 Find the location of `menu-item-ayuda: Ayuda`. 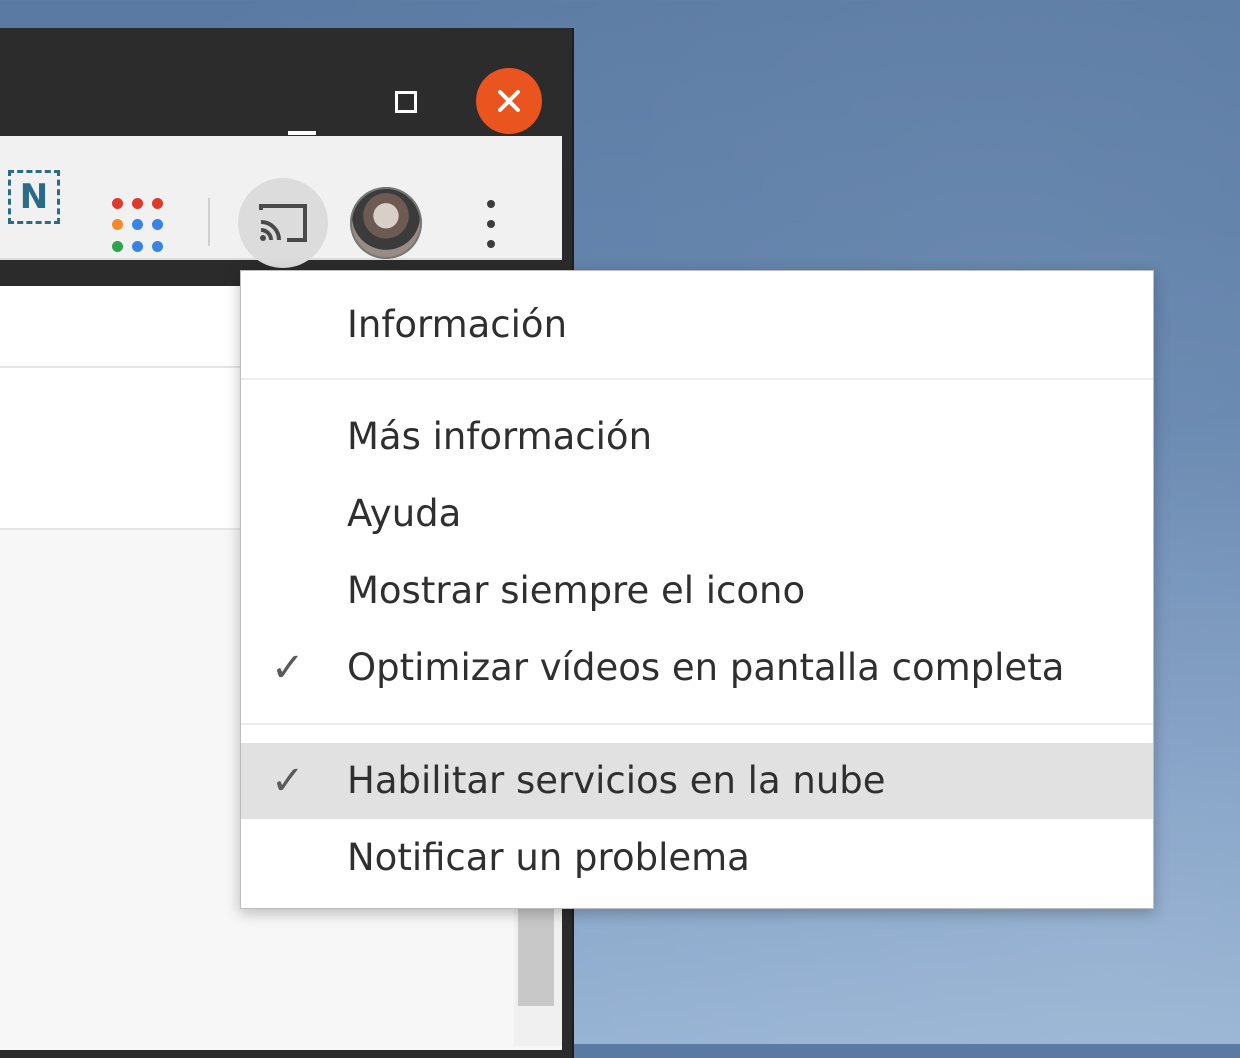

menu-item-ayuda: Ayuda is located at coordinates (697, 514).